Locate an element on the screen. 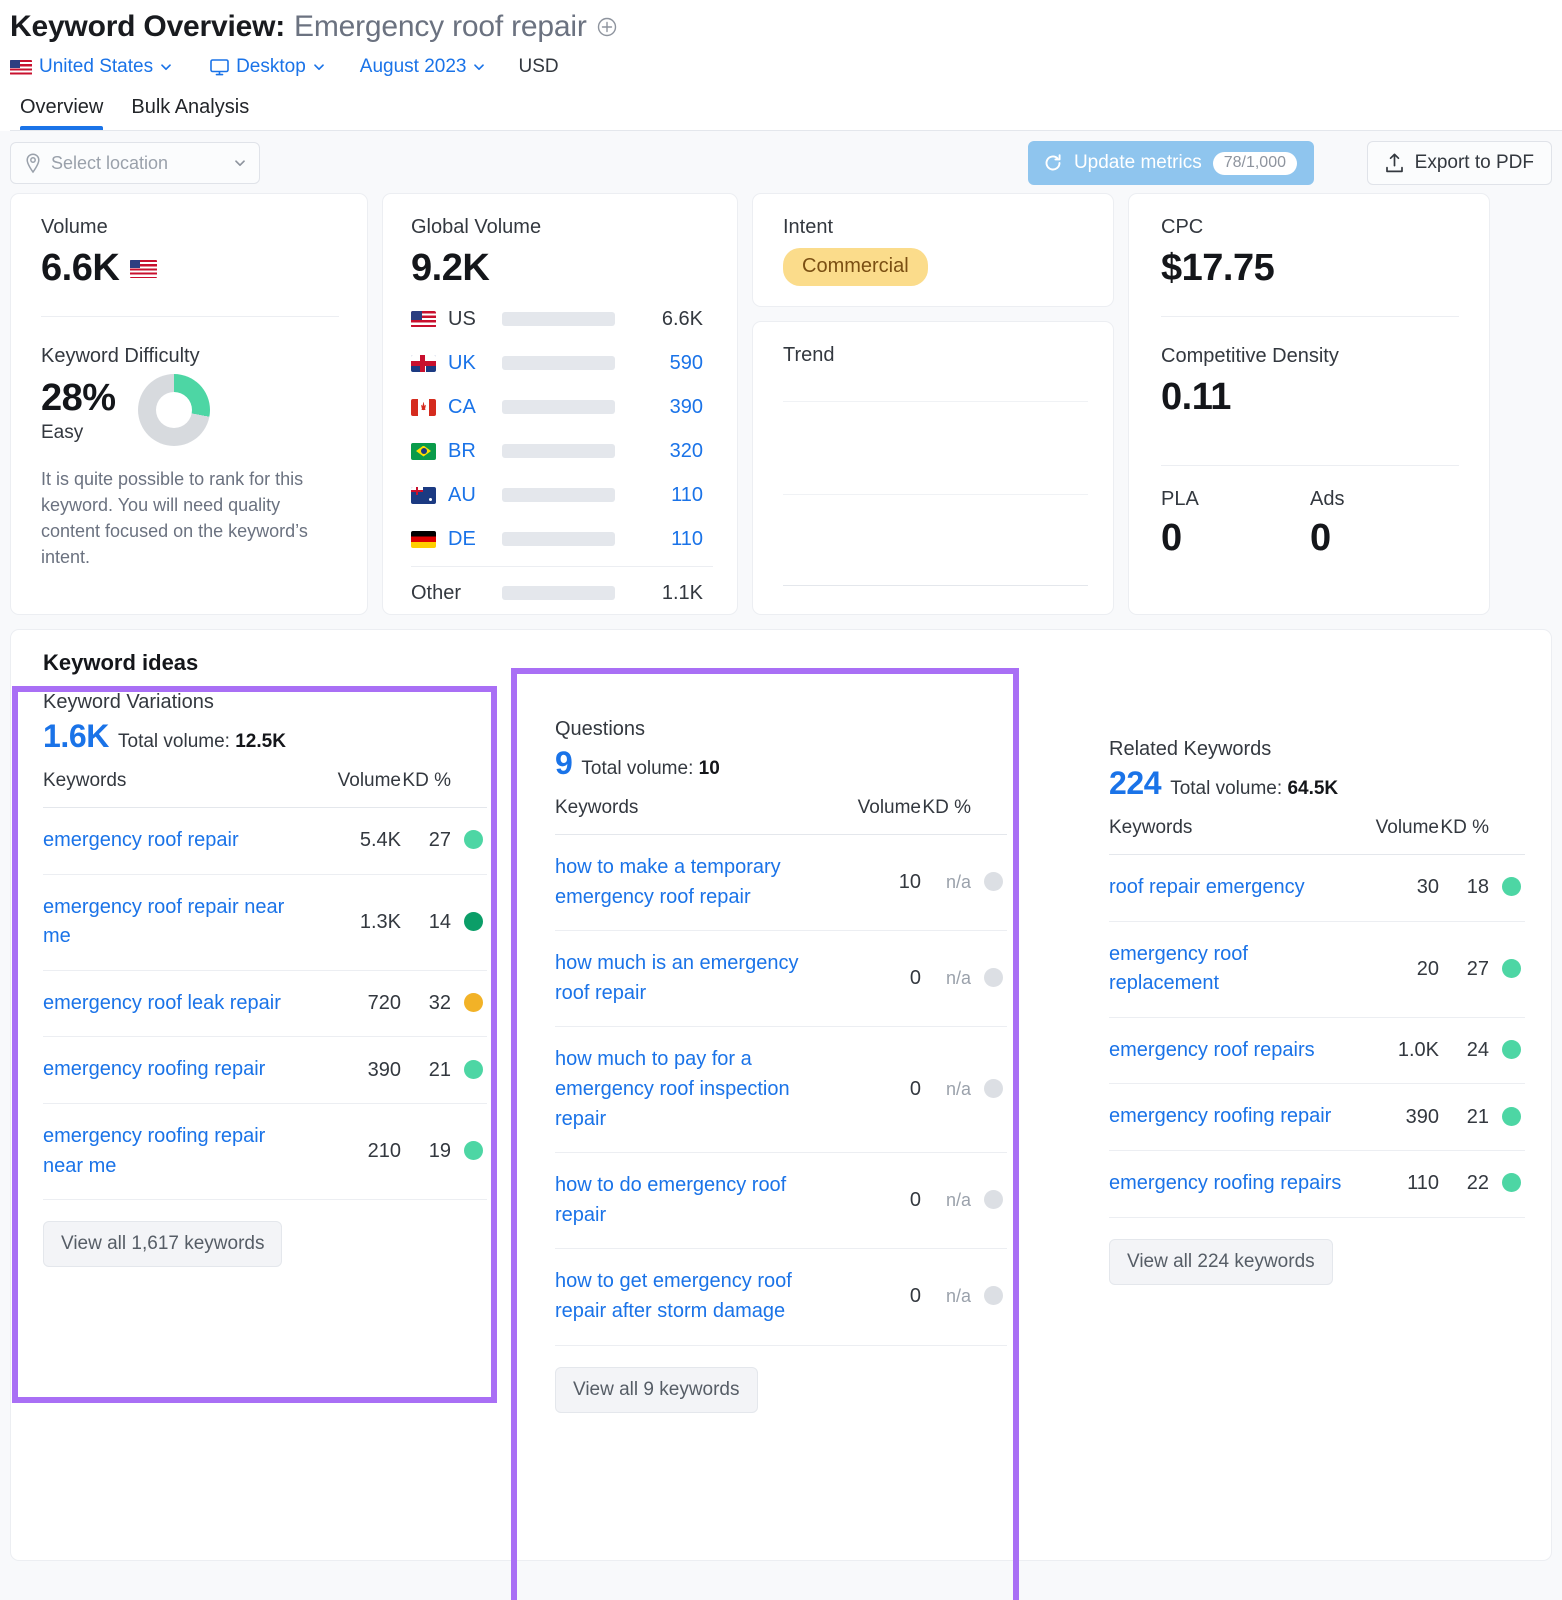 The image size is (1562, 1600). country-volume: 390 is located at coordinates (686, 406).